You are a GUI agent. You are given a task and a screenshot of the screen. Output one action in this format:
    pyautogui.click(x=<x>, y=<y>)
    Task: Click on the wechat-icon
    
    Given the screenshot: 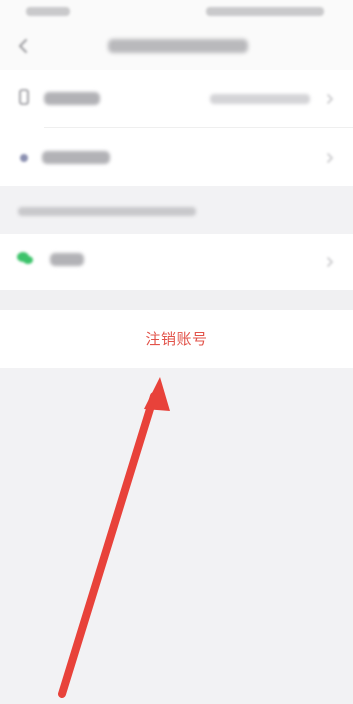 What is the action you would take?
    pyautogui.click(x=25, y=258)
    